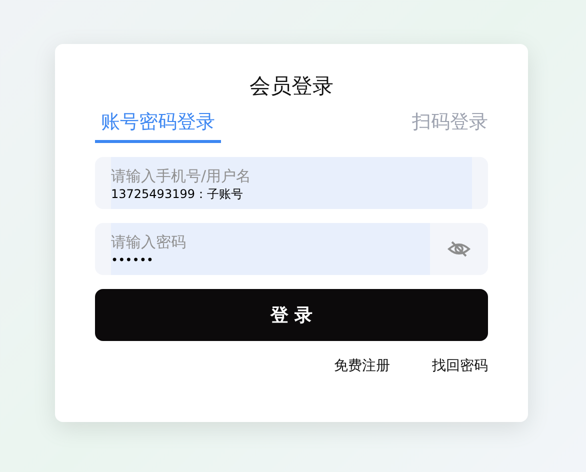  I want to click on text-link: 免费注册, so click(362, 366).